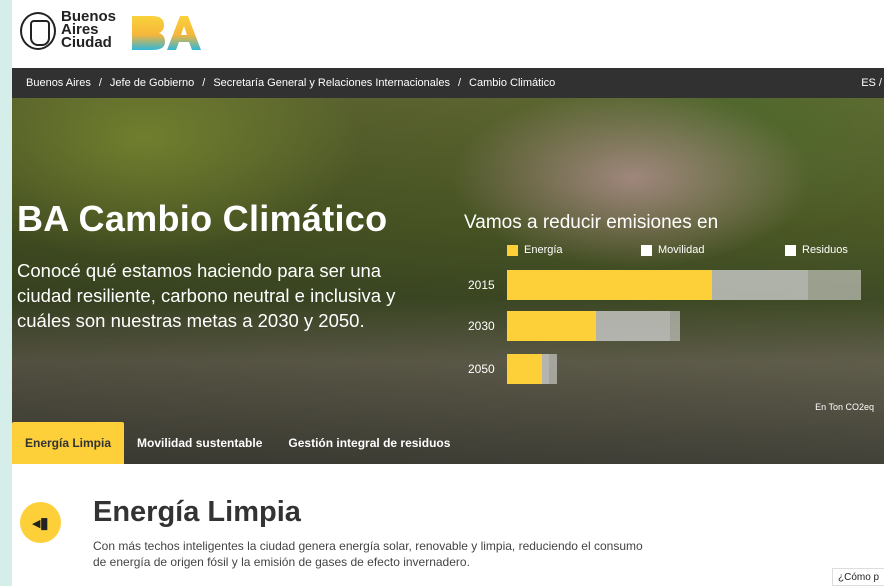 The width and height of the screenshot is (884, 586). What do you see at coordinates (369, 443) in the screenshot?
I see `tab-gestion-residuos: Gestión integral de residuos` at bounding box center [369, 443].